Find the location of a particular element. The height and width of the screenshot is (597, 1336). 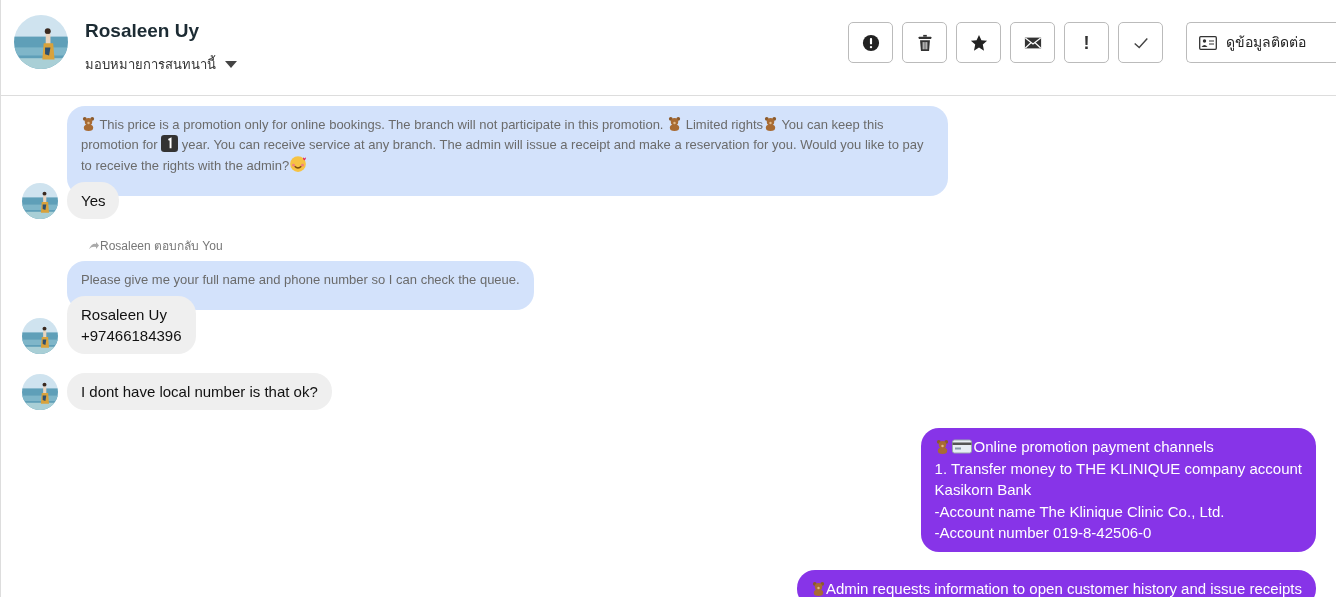

contact-card-icon is located at coordinates (1208, 42).